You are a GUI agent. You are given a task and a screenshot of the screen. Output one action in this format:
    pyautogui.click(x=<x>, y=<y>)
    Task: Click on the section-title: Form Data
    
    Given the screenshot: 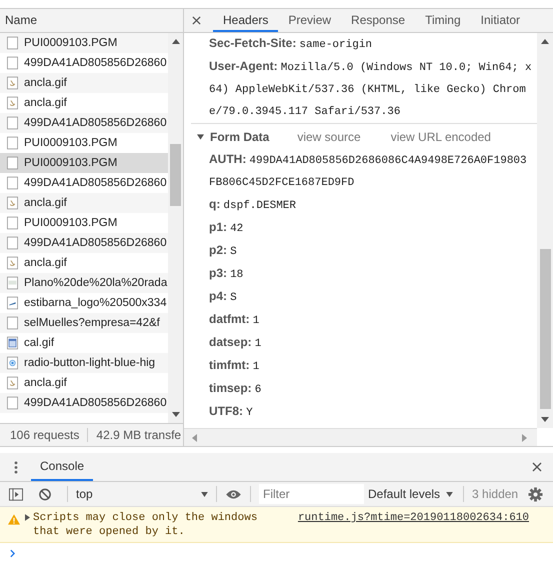 What is the action you would take?
    pyautogui.click(x=240, y=137)
    